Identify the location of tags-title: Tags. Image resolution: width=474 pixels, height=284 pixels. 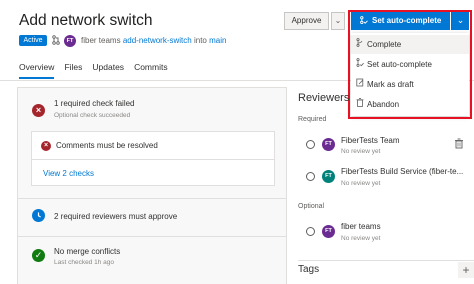
(309, 269).